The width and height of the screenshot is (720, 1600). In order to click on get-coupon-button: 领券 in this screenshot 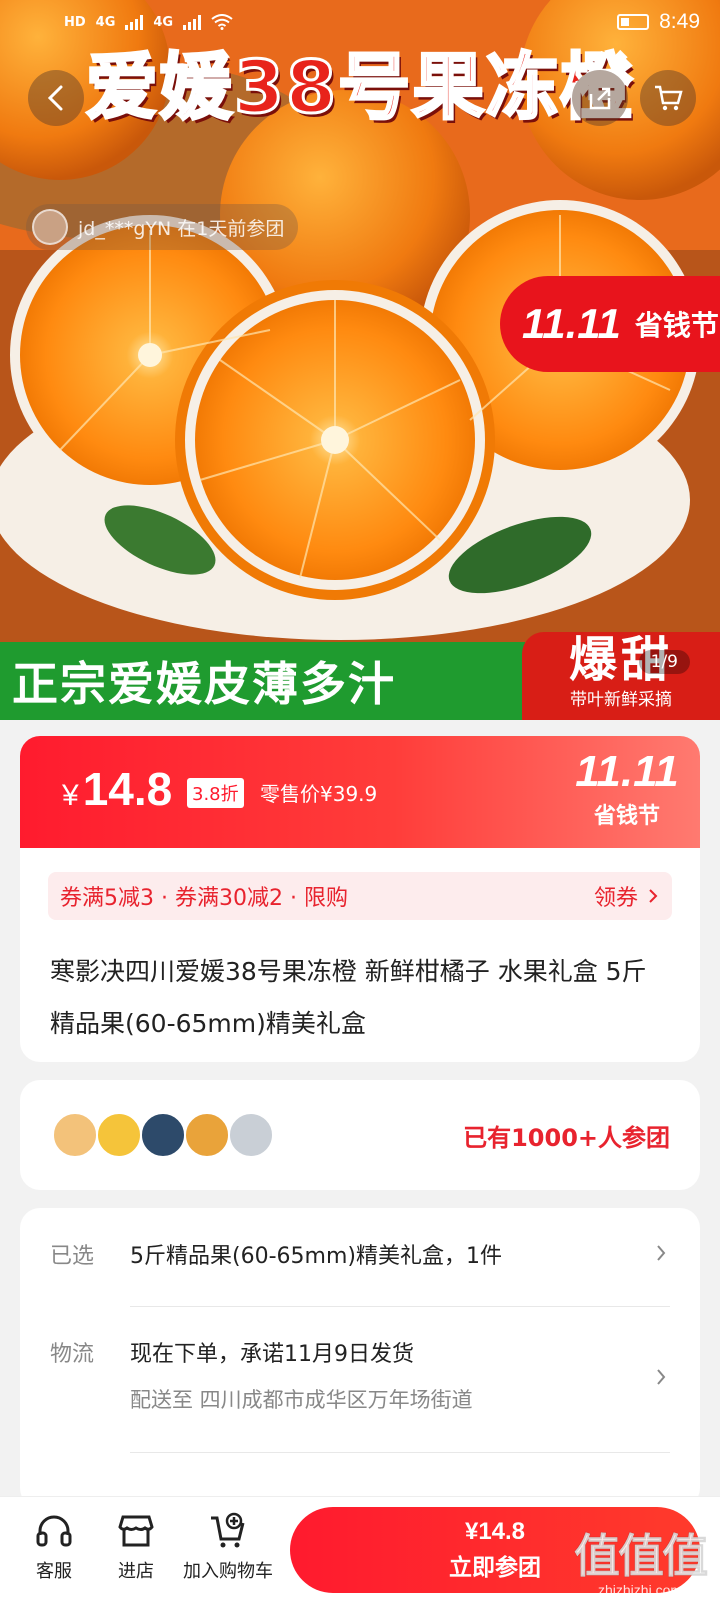, I will do `click(626, 896)`.